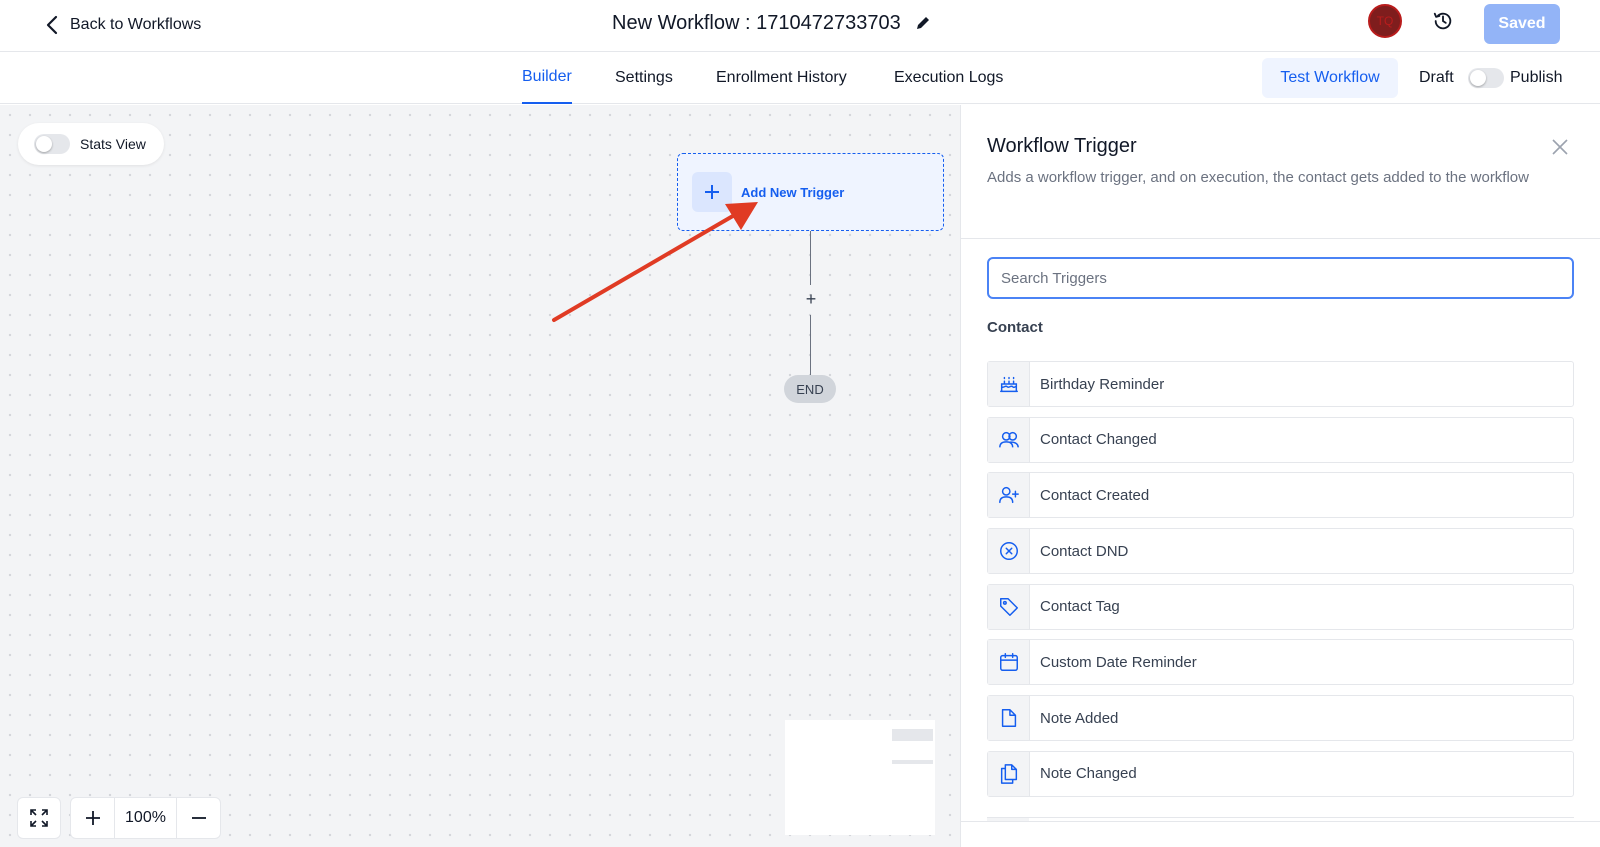  Describe the element at coordinates (1280, 718) in the screenshot. I see `trigger-note-added: Note Added` at that location.